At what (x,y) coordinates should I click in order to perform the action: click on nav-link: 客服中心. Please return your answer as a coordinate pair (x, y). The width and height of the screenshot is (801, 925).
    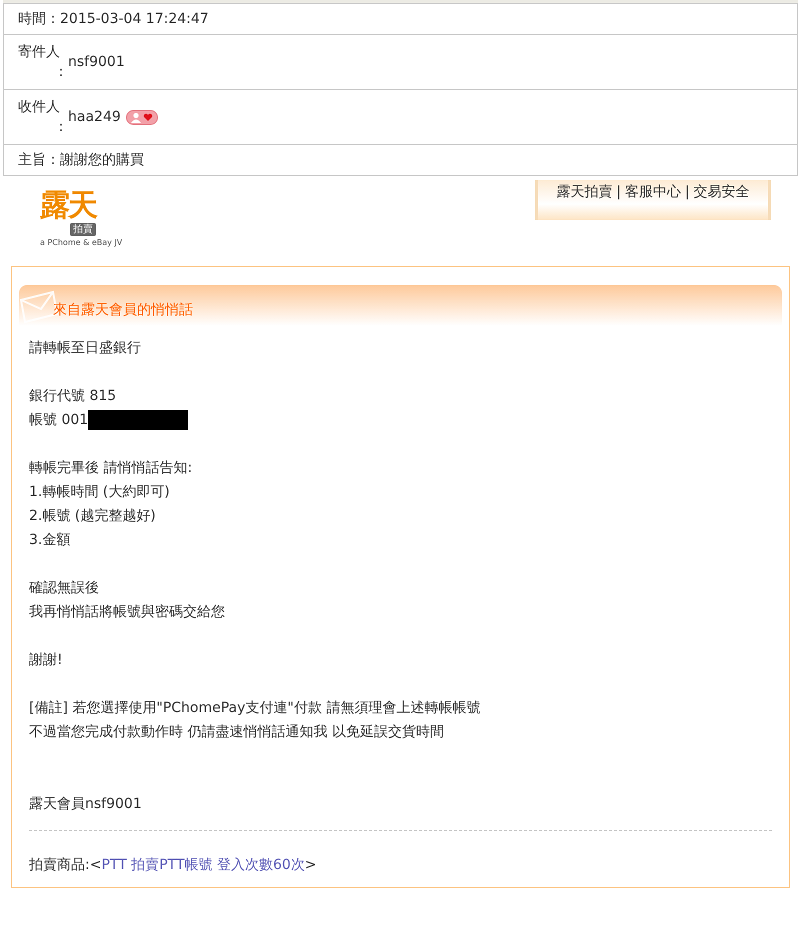
    Looking at the image, I should click on (653, 192).